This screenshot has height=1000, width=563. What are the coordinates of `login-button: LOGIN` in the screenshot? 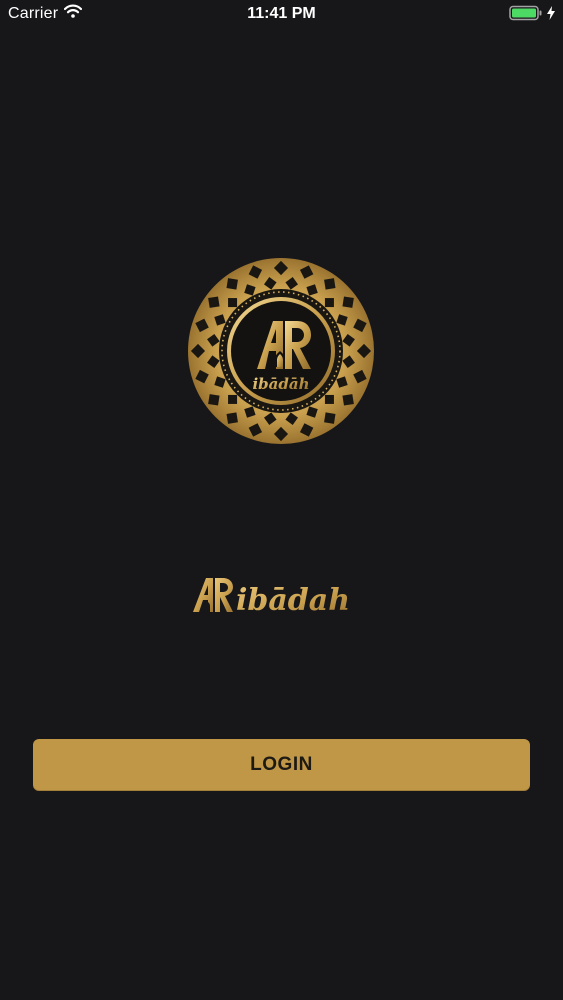 It's located at (281, 765).